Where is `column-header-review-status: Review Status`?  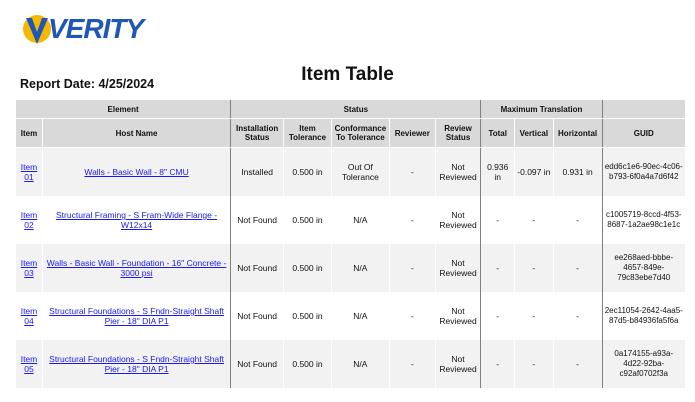
column-header-review-status: Review Status is located at coordinates (458, 133).